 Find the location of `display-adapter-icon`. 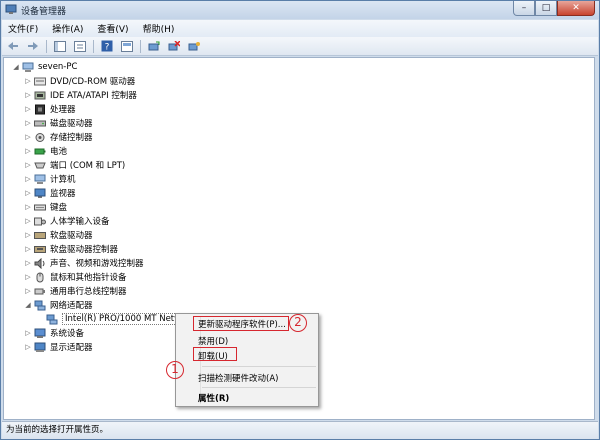

display-adapter-icon is located at coordinates (40, 347).